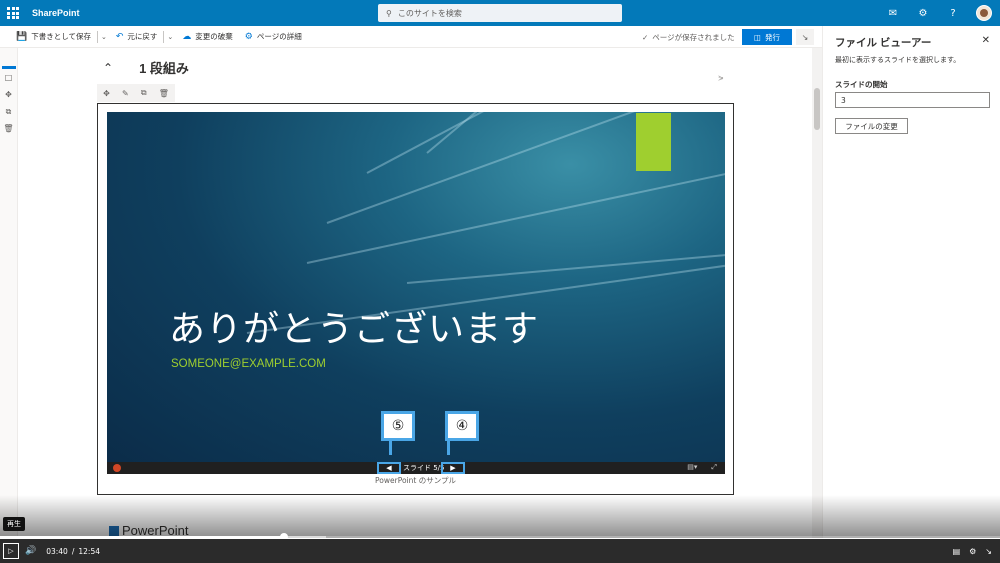 This screenshot has width=1000, height=563. I want to click on slide-email: SOMEONE@EXAMPLE.COM, so click(248, 364).